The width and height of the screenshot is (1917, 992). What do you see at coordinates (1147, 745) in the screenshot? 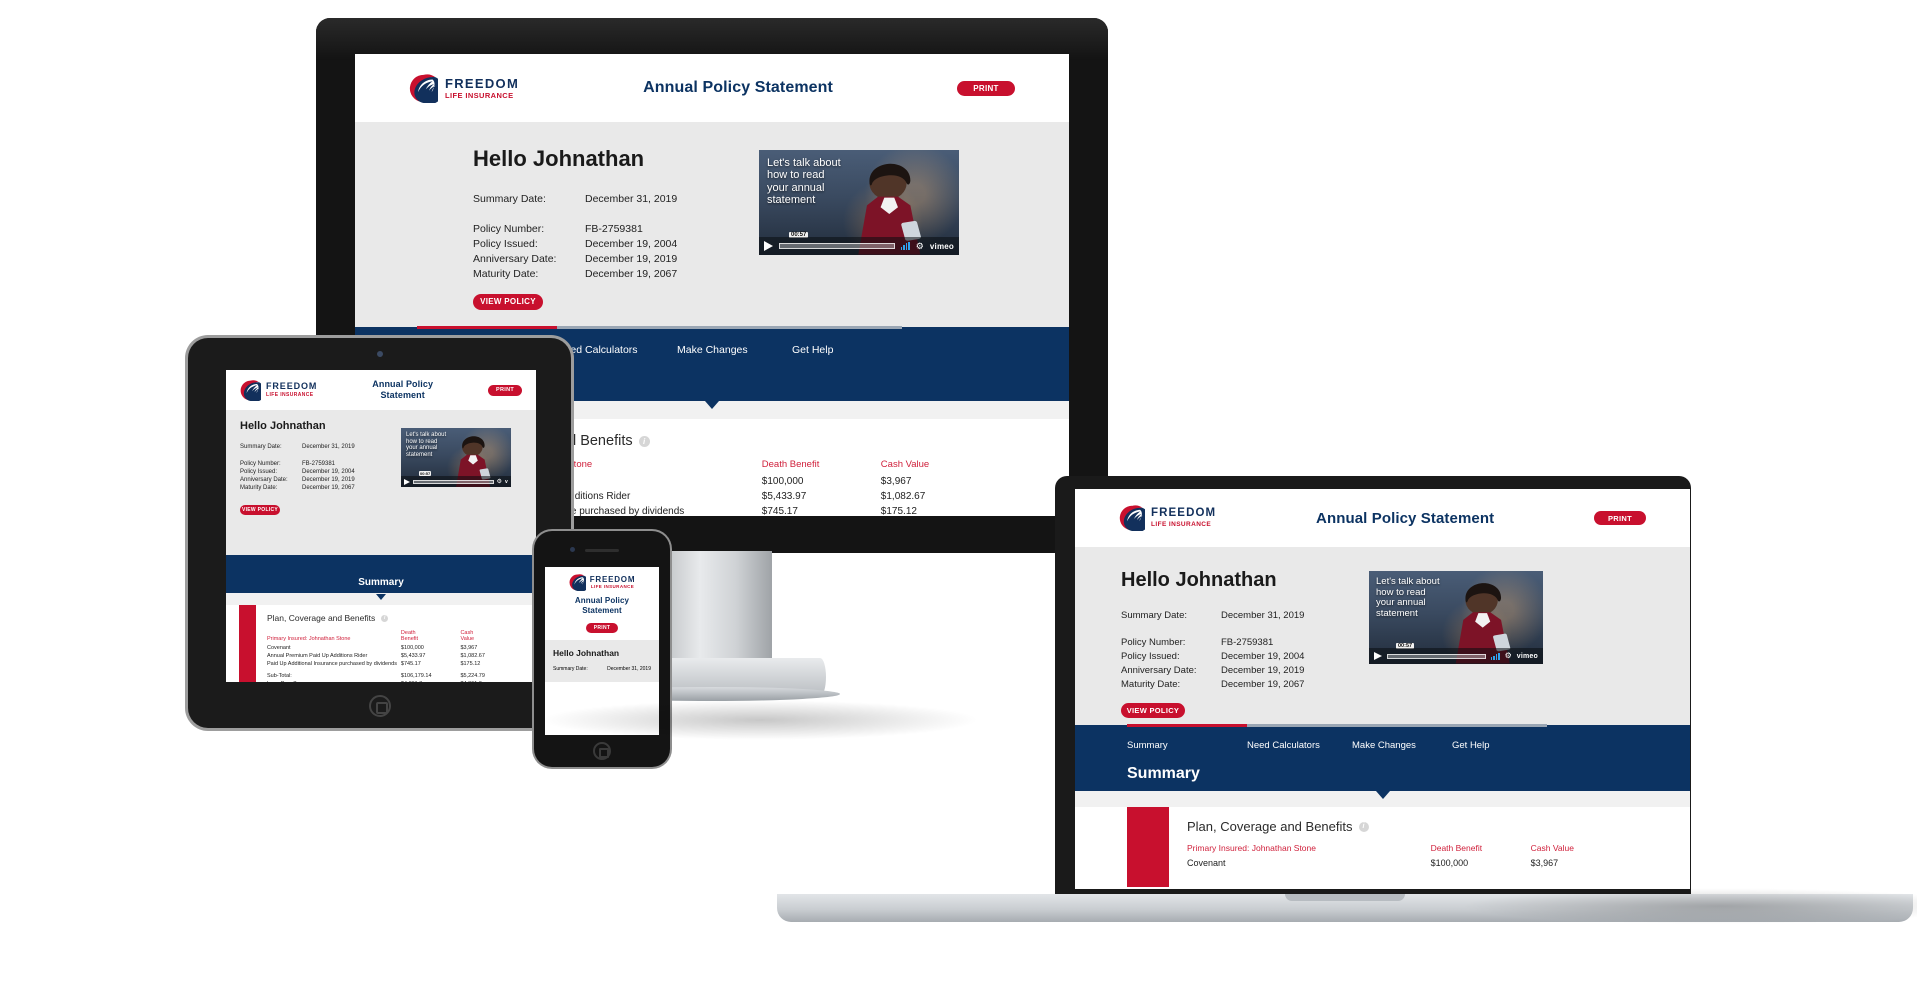
I see `nav-item-summary-label: Summary` at bounding box center [1147, 745].